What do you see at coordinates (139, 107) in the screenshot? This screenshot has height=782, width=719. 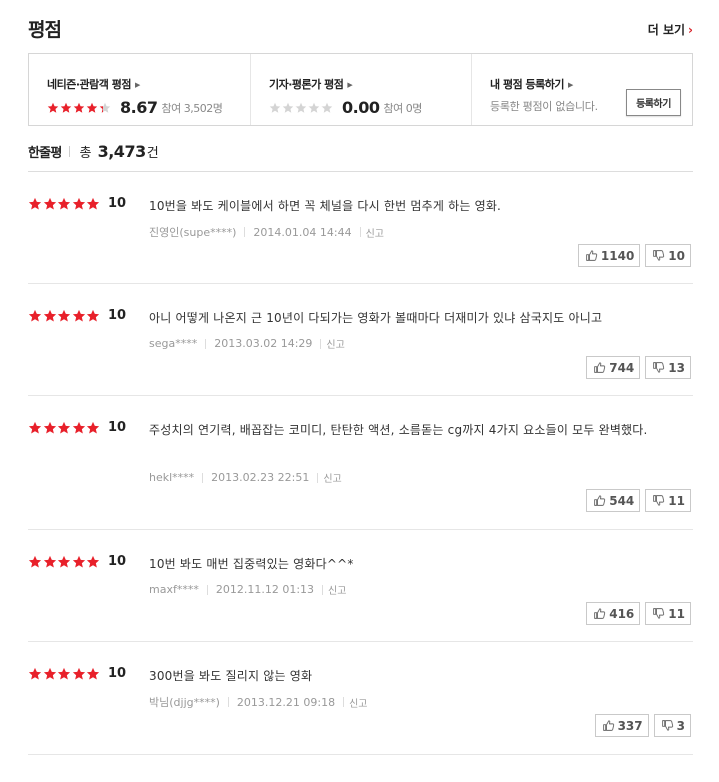 I see `netizen-score: 8.67` at bounding box center [139, 107].